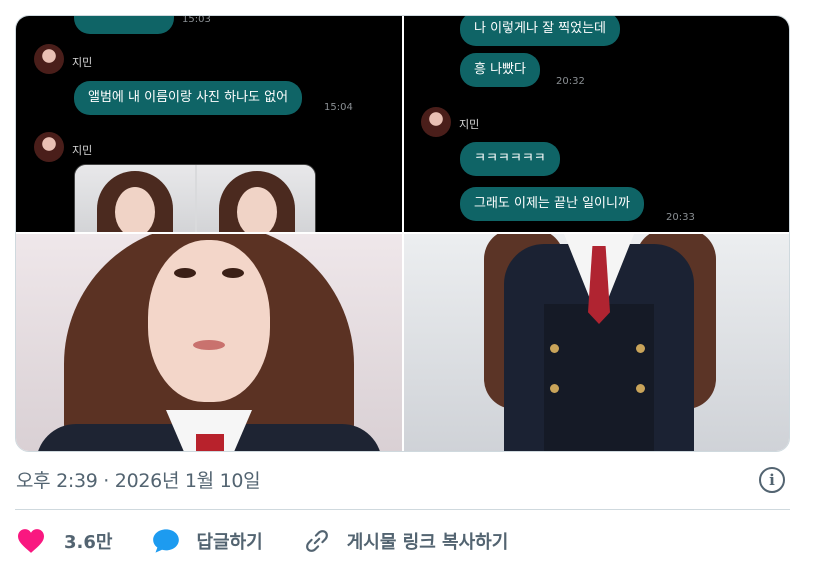 The image size is (813, 565). Describe the element at coordinates (31, 541) in the screenshot. I see `heart-icon` at that location.